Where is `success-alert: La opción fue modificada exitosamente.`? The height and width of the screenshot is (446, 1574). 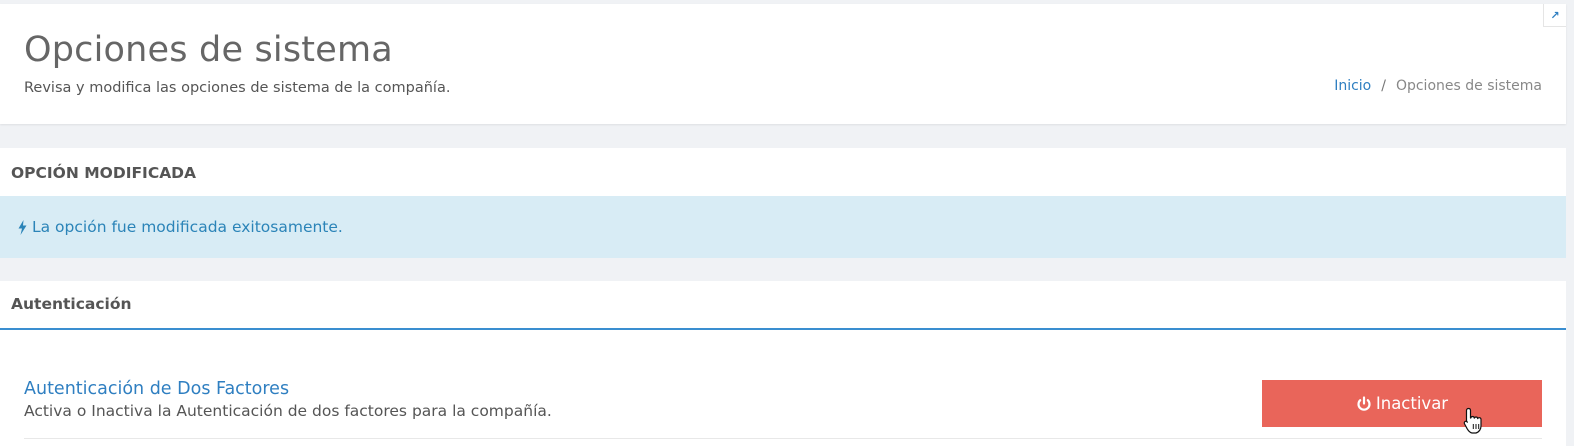
success-alert: La opción fue modificada exitosamente. is located at coordinates (783, 227).